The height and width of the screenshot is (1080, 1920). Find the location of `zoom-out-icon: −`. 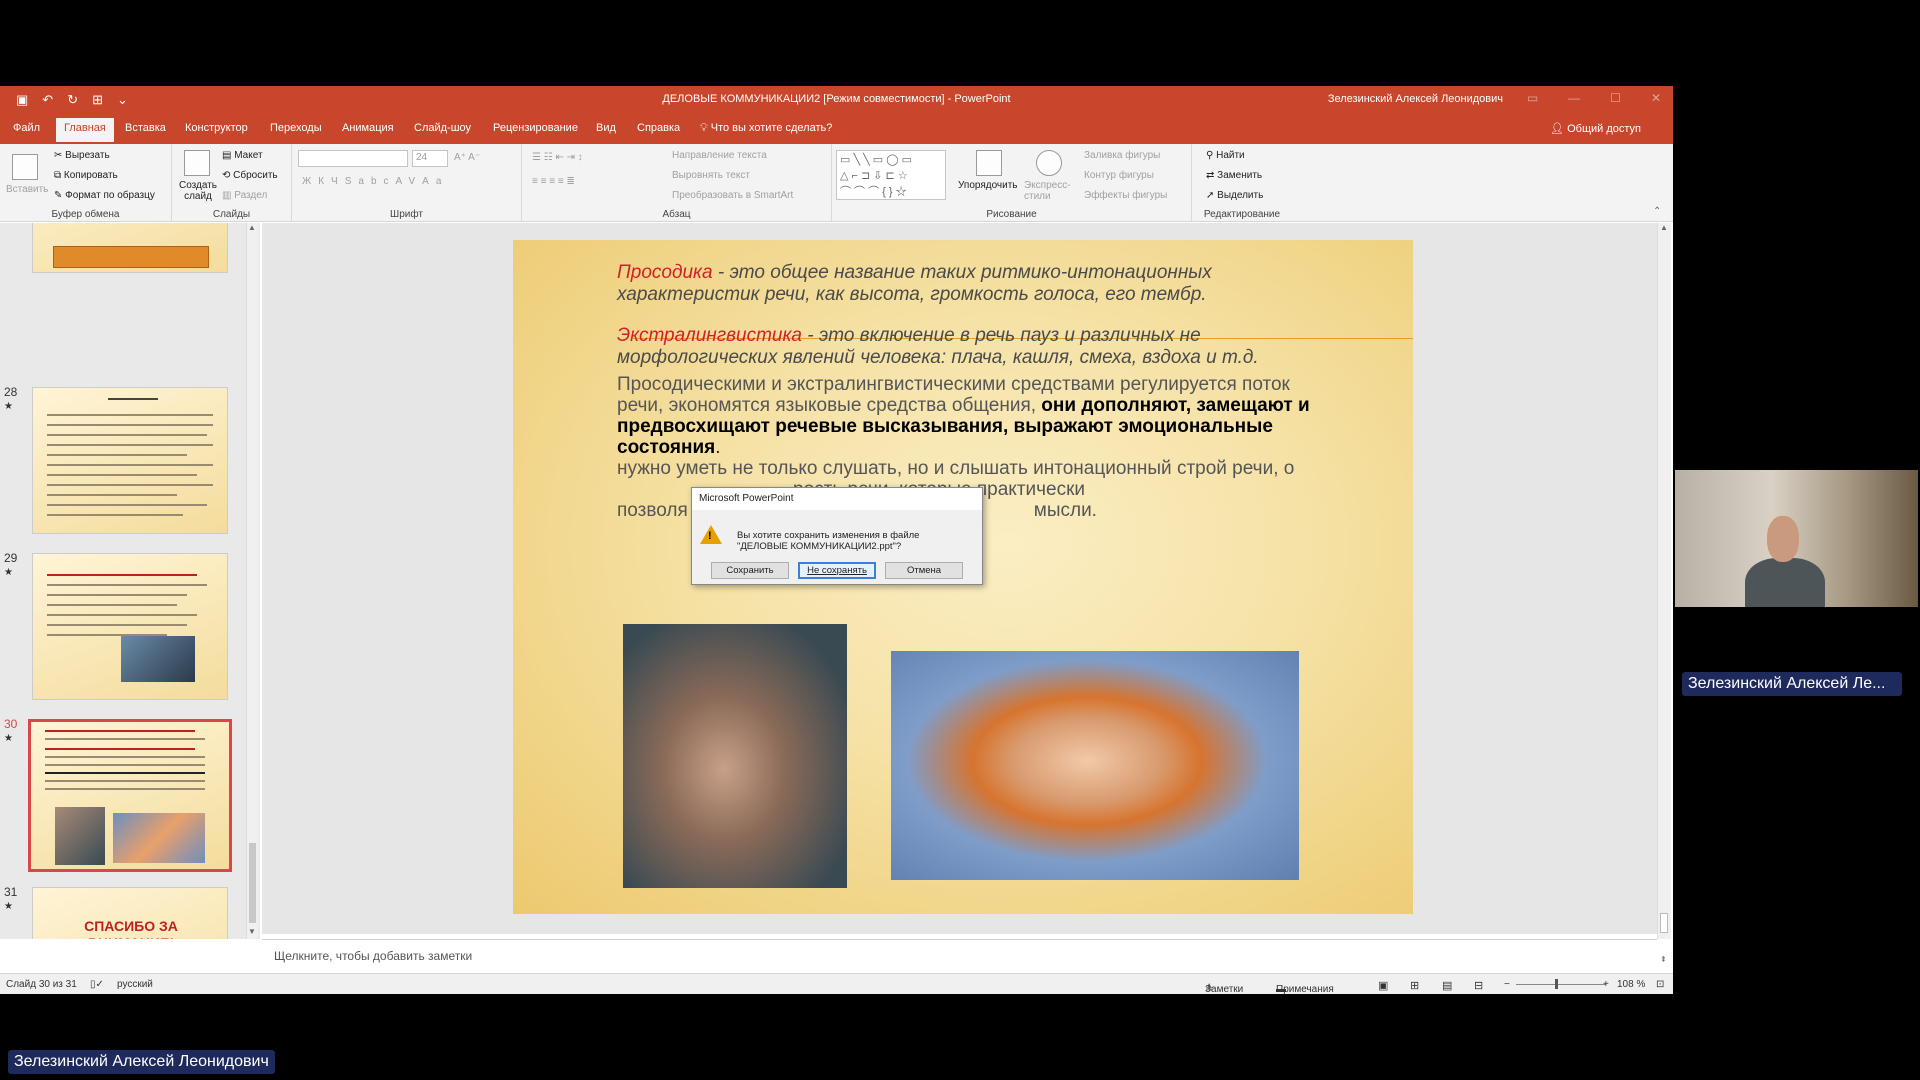

zoom-out-icon: − is located at coordinates (1507, 984).